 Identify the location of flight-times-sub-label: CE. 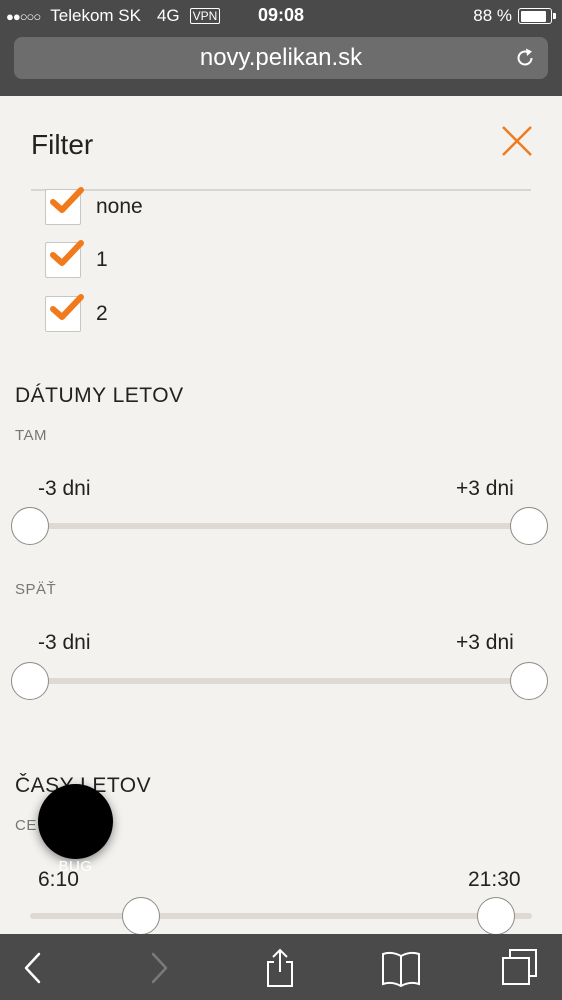
(26, 825).